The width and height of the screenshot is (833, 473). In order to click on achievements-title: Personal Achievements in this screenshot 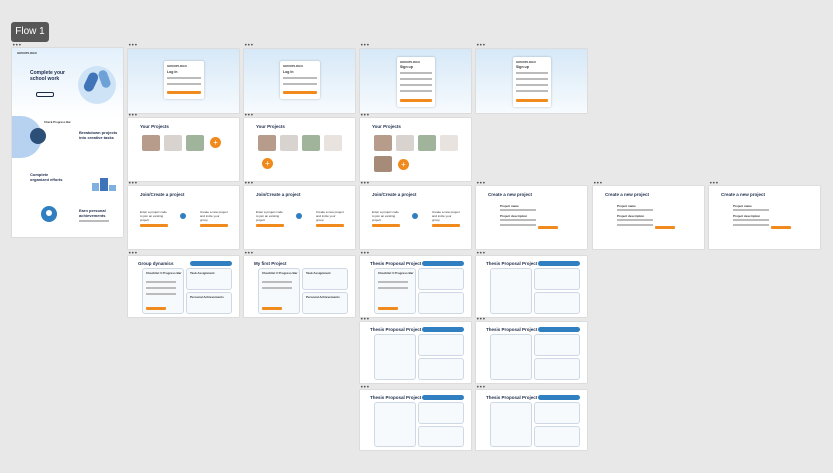, I will do `click(207, 297)`.